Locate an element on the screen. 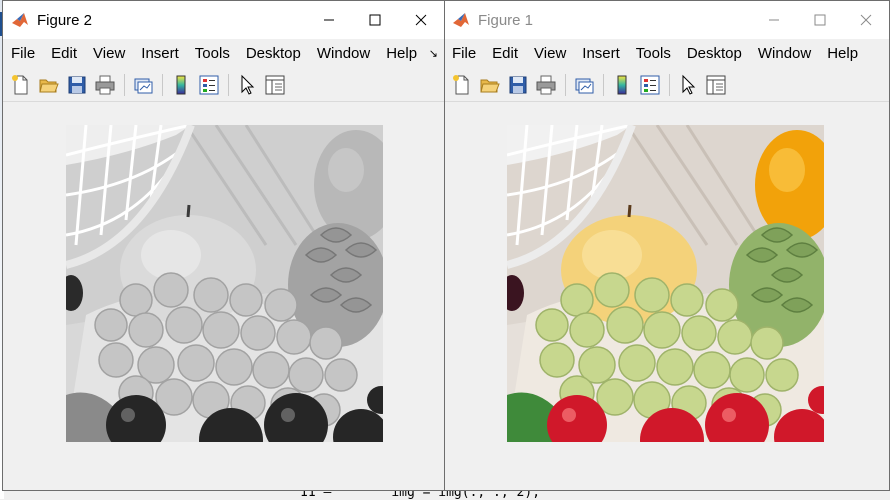 The width and height of the screenshot is (890, 500). window-title: Figure 1 is located at coordinates (506, 20).